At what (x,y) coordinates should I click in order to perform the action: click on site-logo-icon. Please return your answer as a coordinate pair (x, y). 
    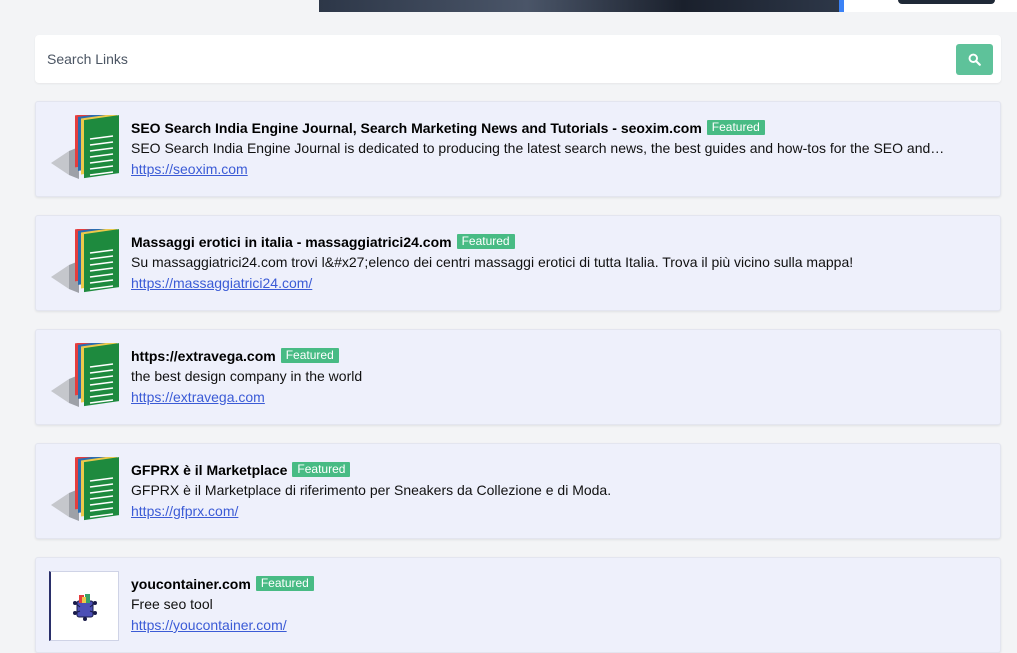
    Looking at the image, I should click on (84, 606).